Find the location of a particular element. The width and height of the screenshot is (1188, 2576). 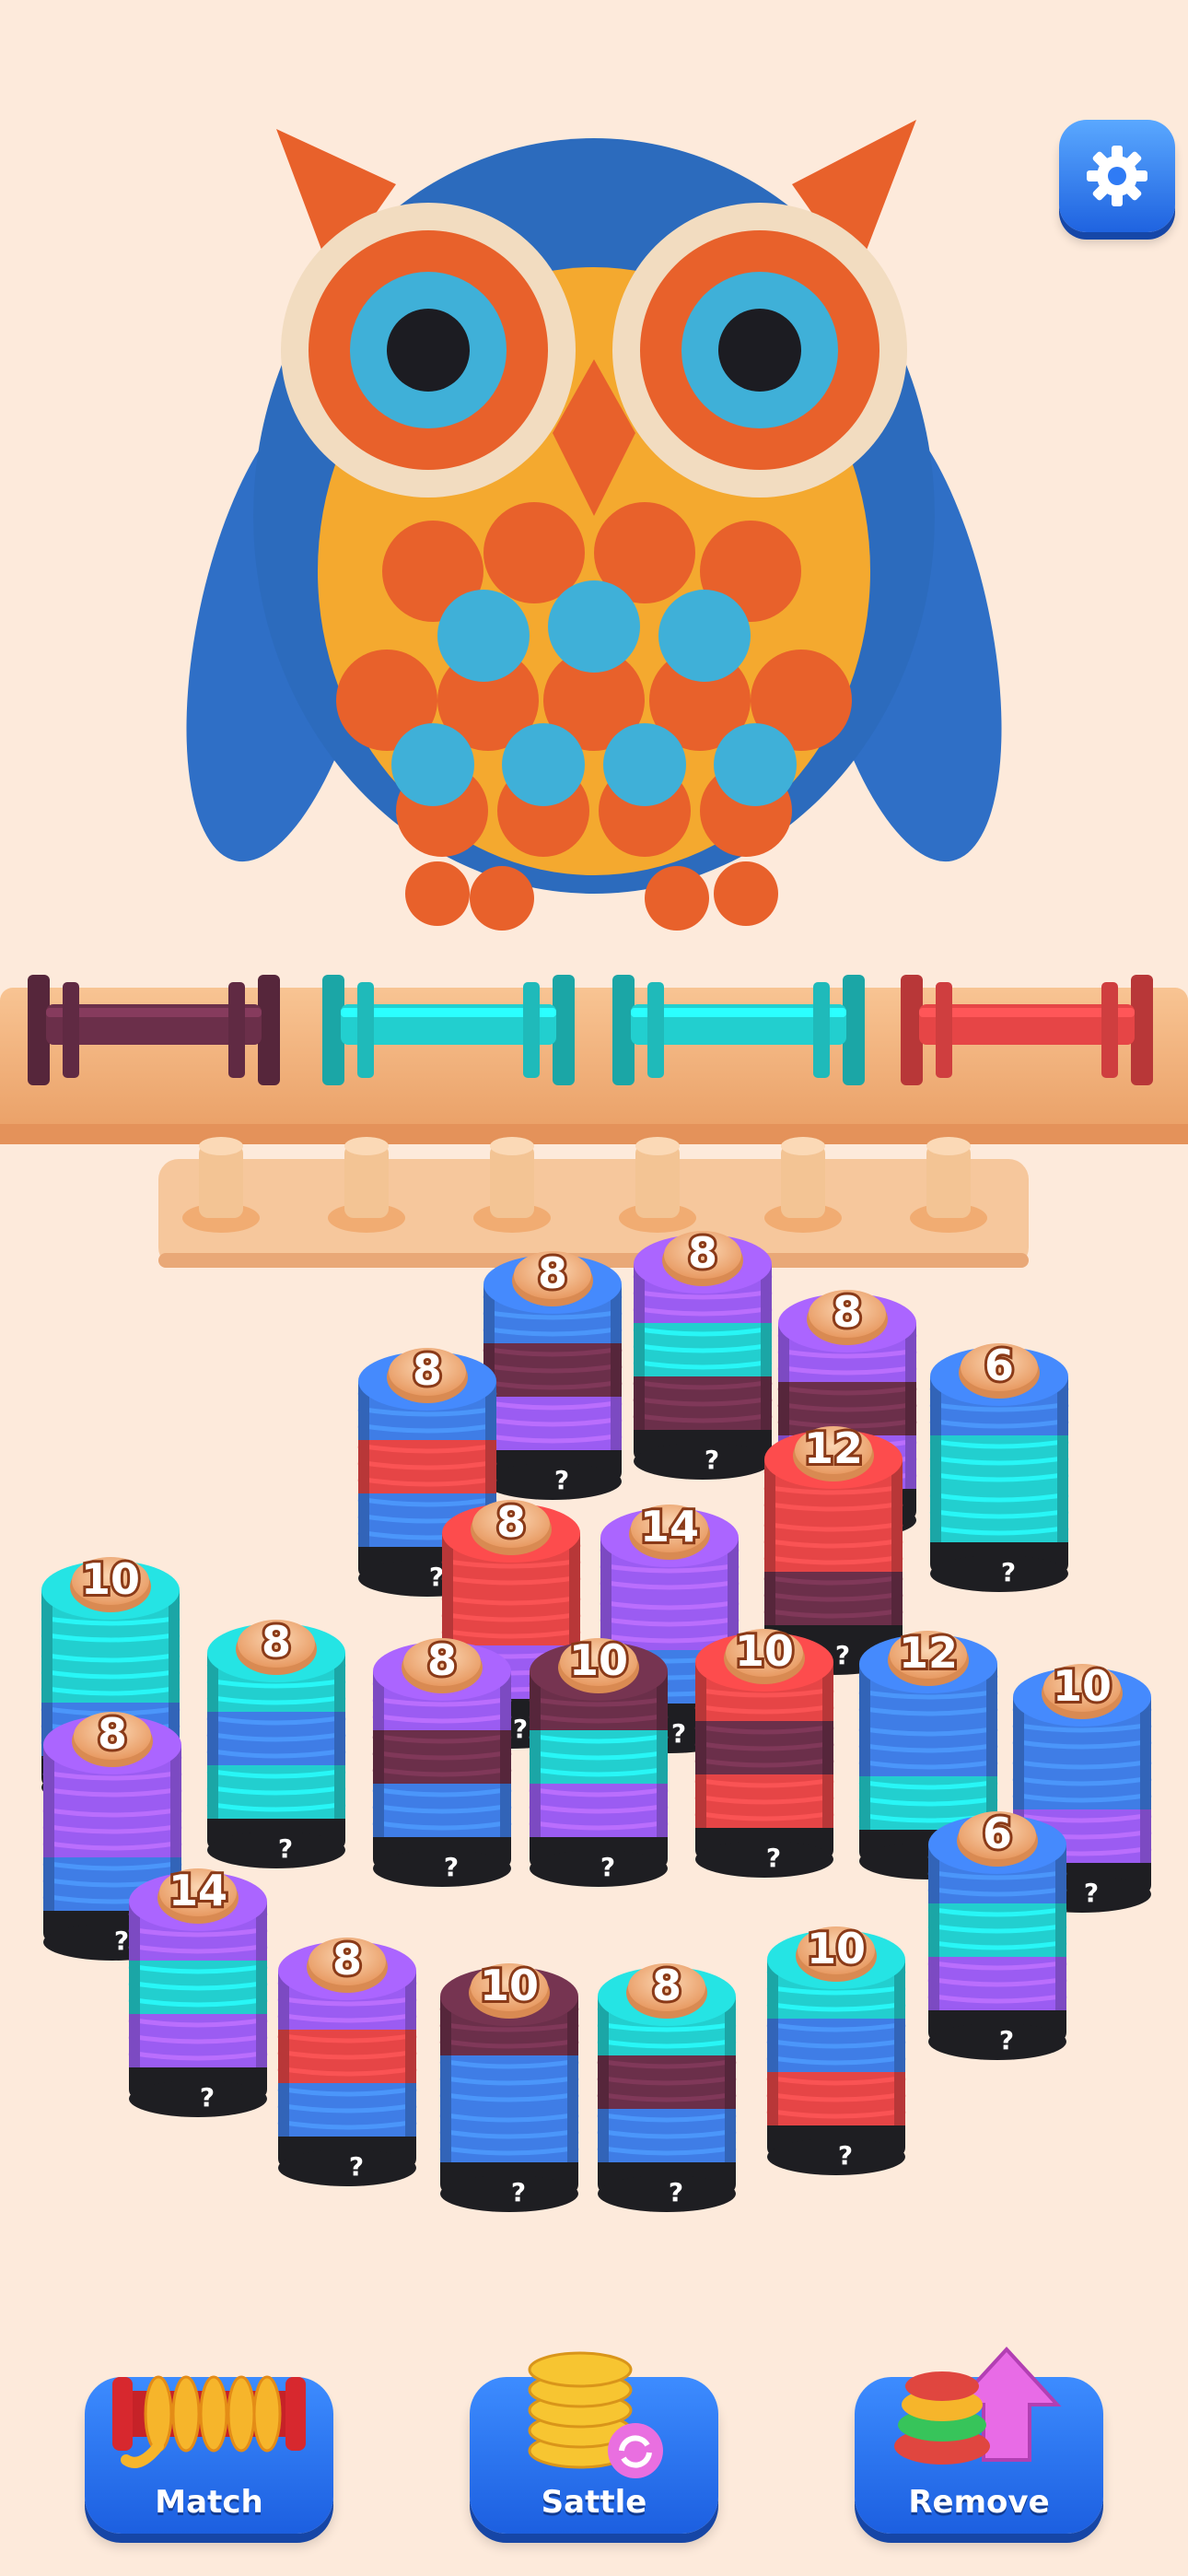

rope-spool-icon is located at coordinates (209, 2421).